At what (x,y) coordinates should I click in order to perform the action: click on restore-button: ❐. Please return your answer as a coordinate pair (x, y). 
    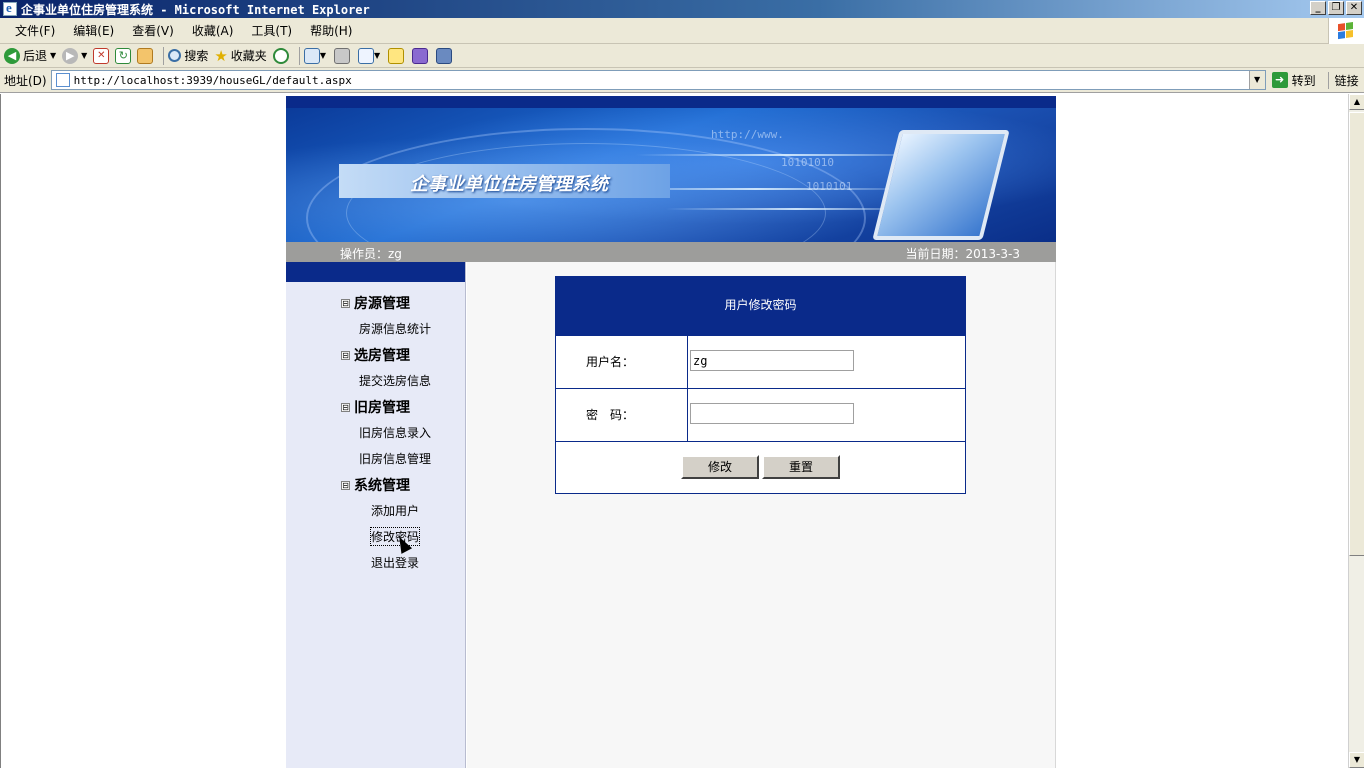
    Looking at the image, I should click on (1336, 8).